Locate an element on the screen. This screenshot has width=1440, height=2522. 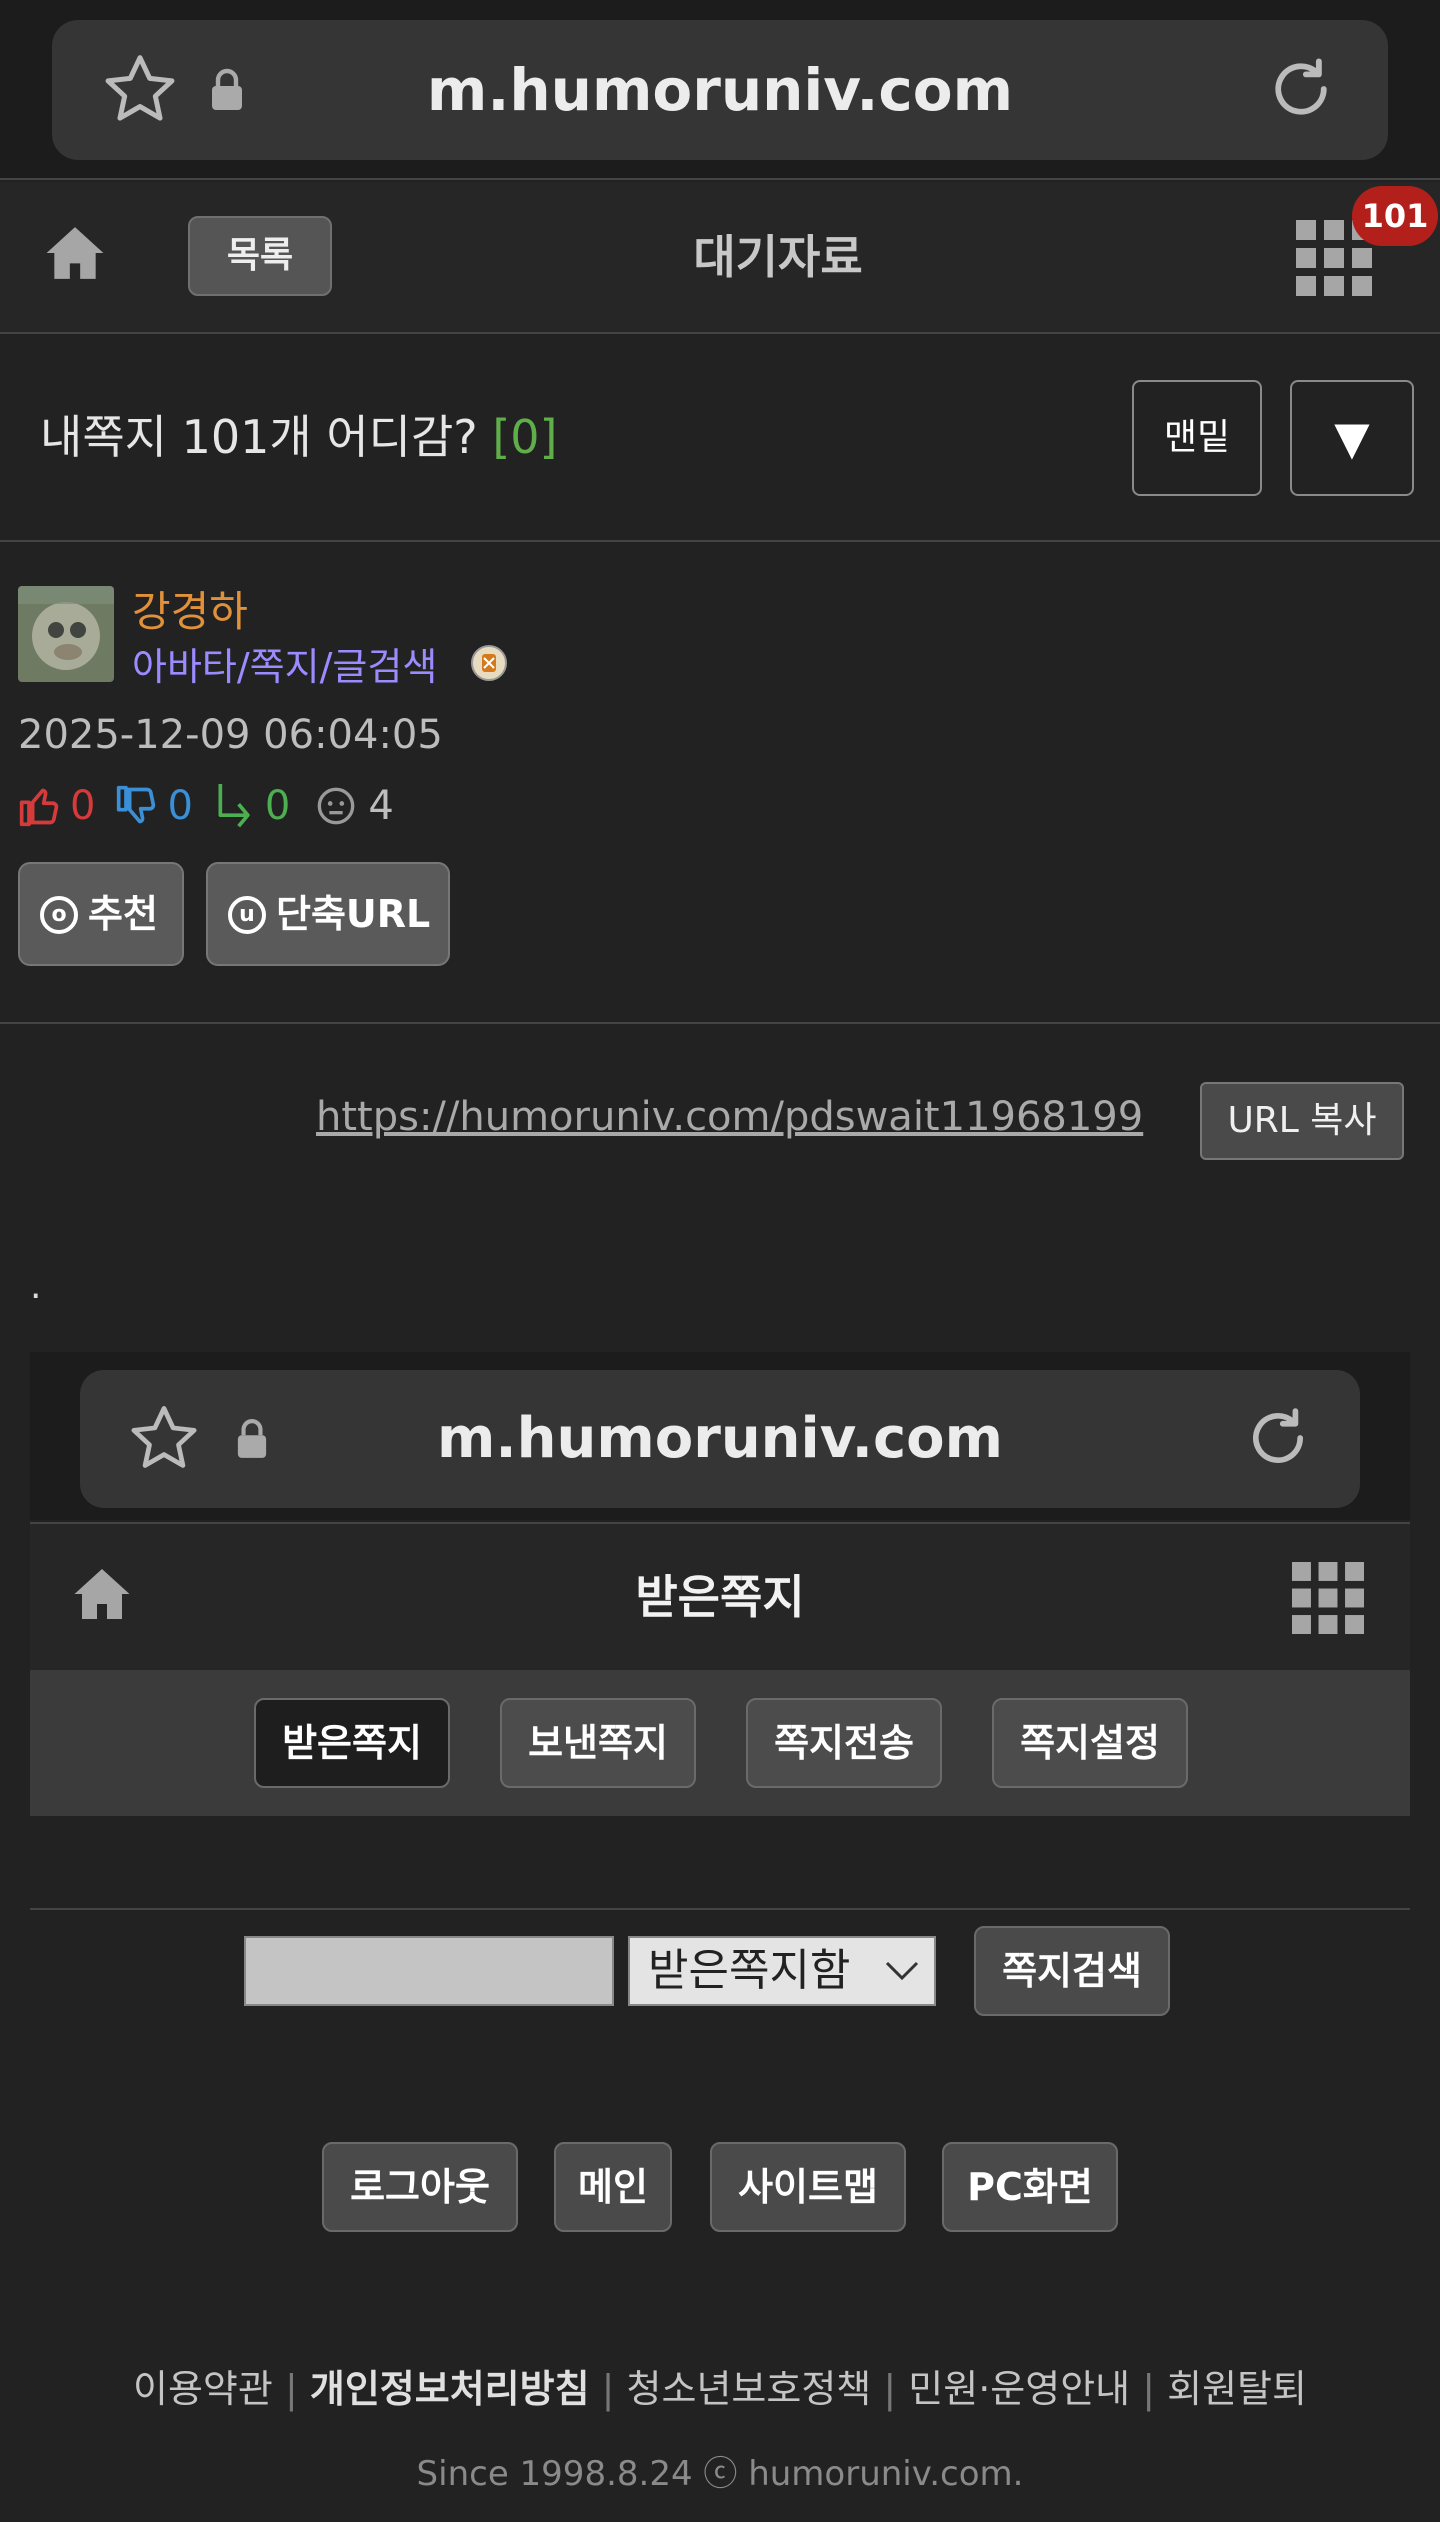
view-count: 4 is located at coordinates (381, 806).